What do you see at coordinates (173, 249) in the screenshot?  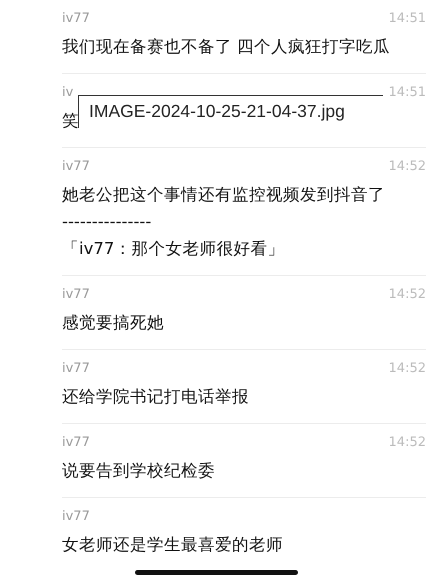 I see `message-text: 「iv77：那个女老师很好看」` at bounding box center [173, 249].